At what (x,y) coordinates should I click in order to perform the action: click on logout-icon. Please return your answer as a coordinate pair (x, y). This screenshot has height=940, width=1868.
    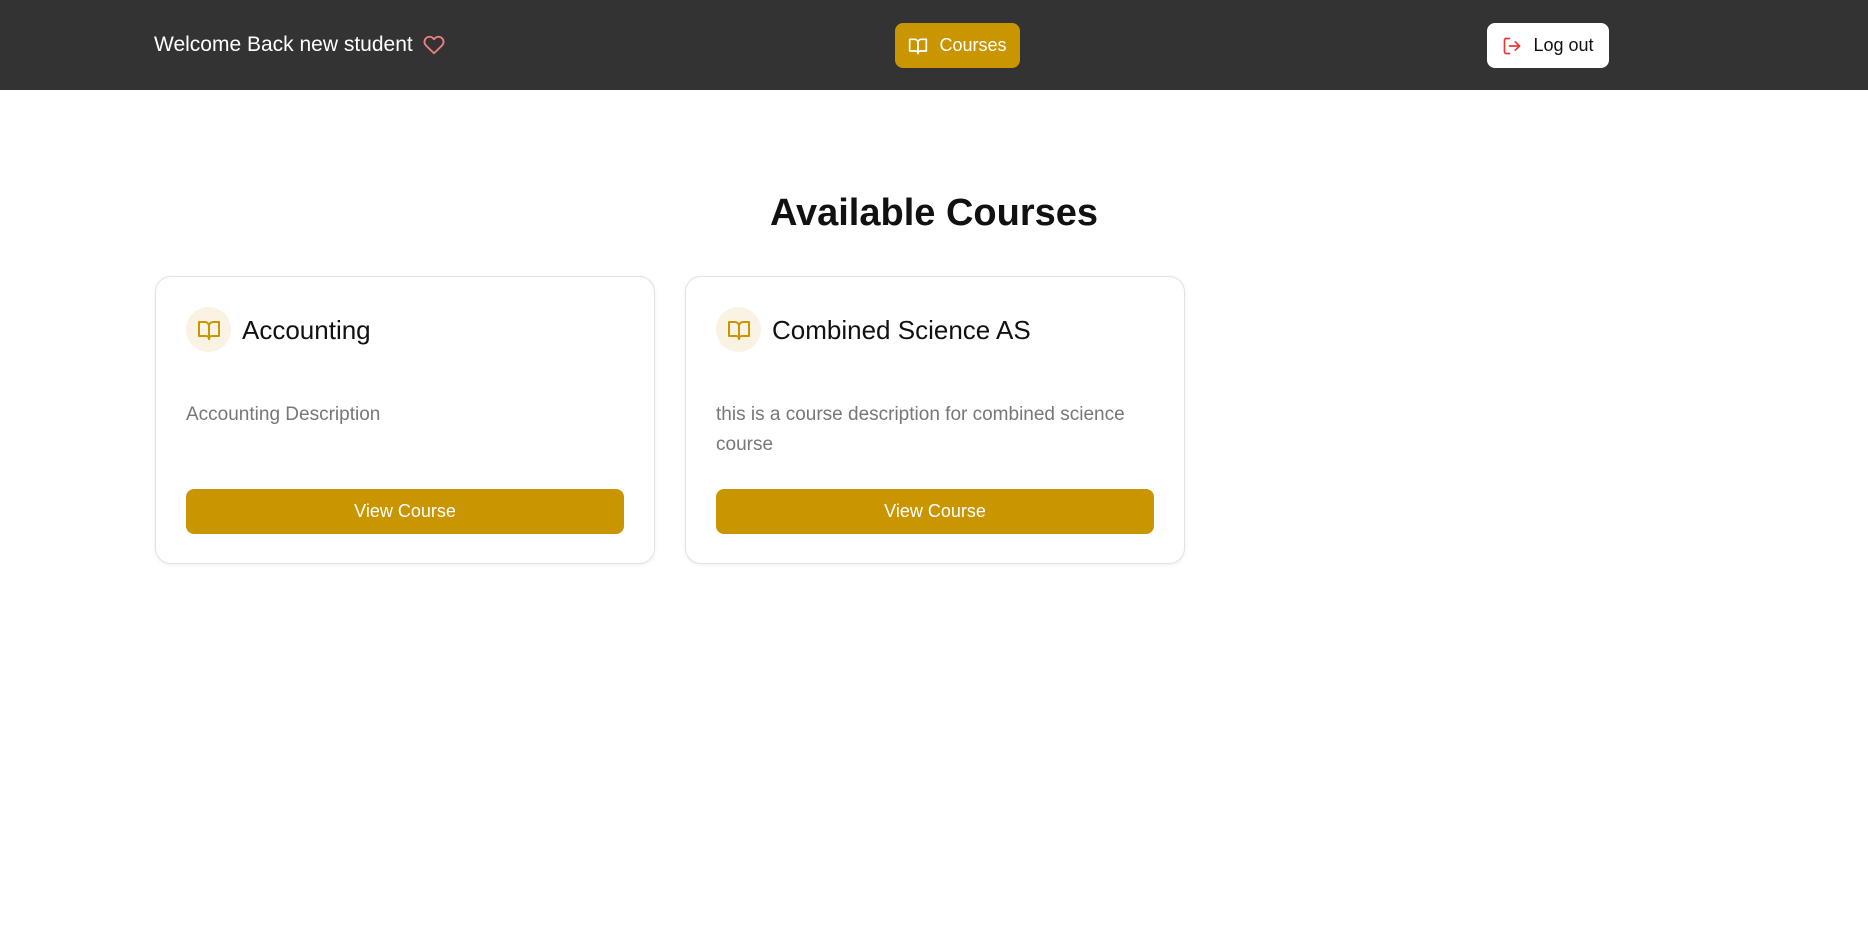
    Looking at the image, I should click on (1512, 46).